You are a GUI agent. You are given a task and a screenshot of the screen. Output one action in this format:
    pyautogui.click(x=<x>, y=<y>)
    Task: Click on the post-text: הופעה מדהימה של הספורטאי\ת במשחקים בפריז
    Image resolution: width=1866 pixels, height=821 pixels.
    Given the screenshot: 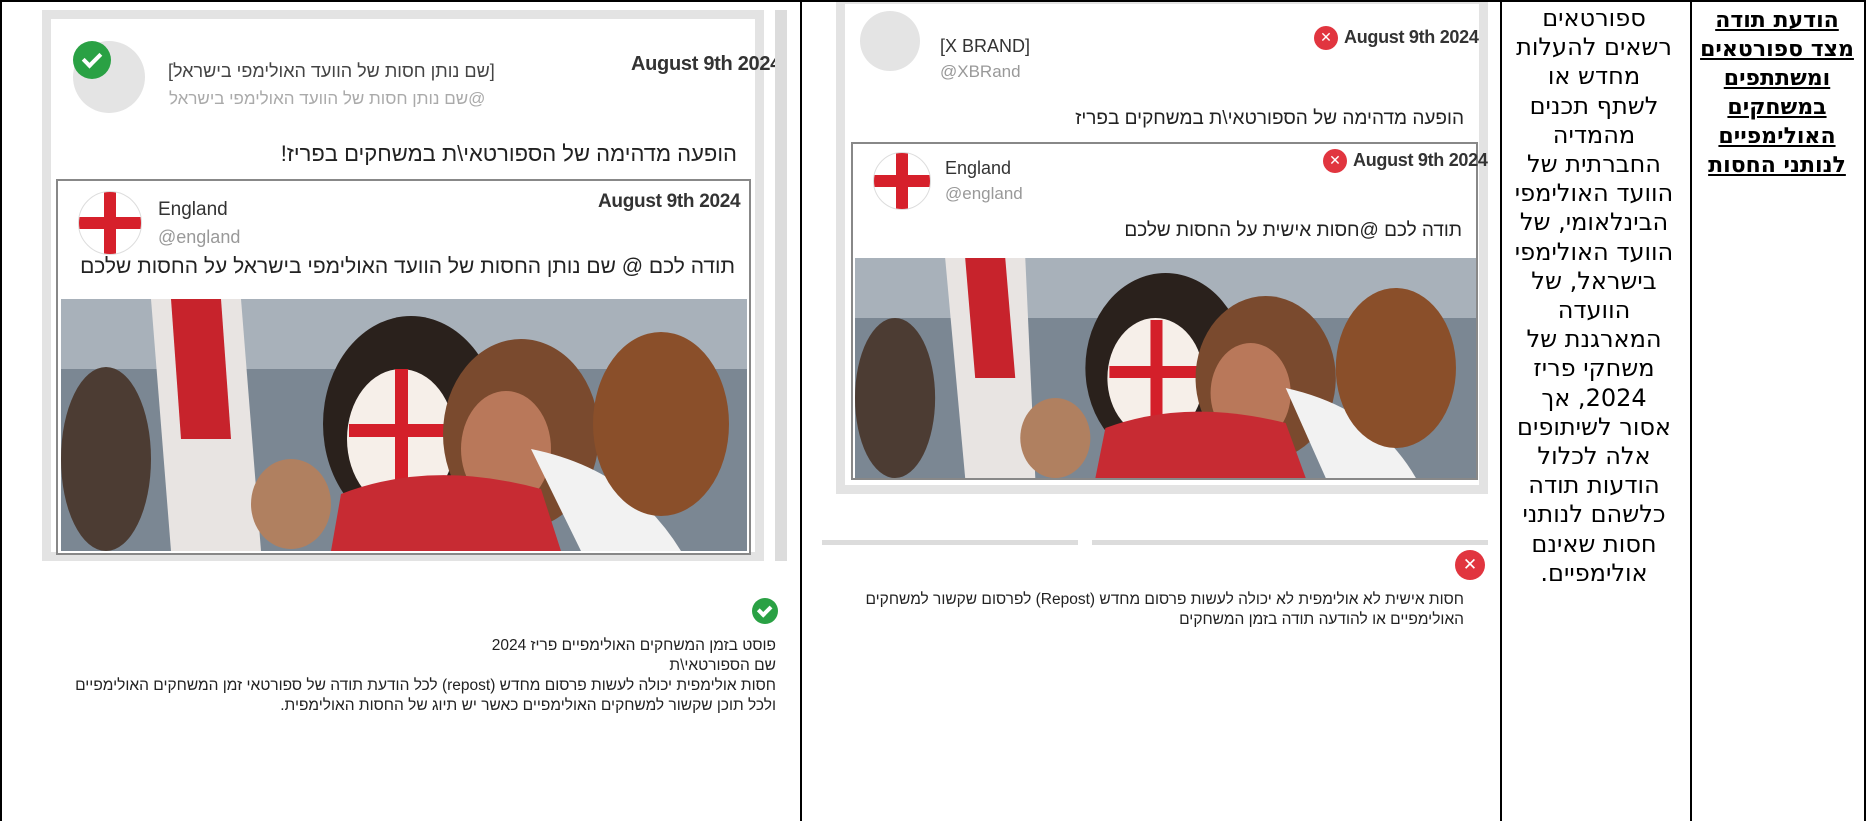 What is the action you would take?
    pyautogui.click(x=1269, y=118)
    